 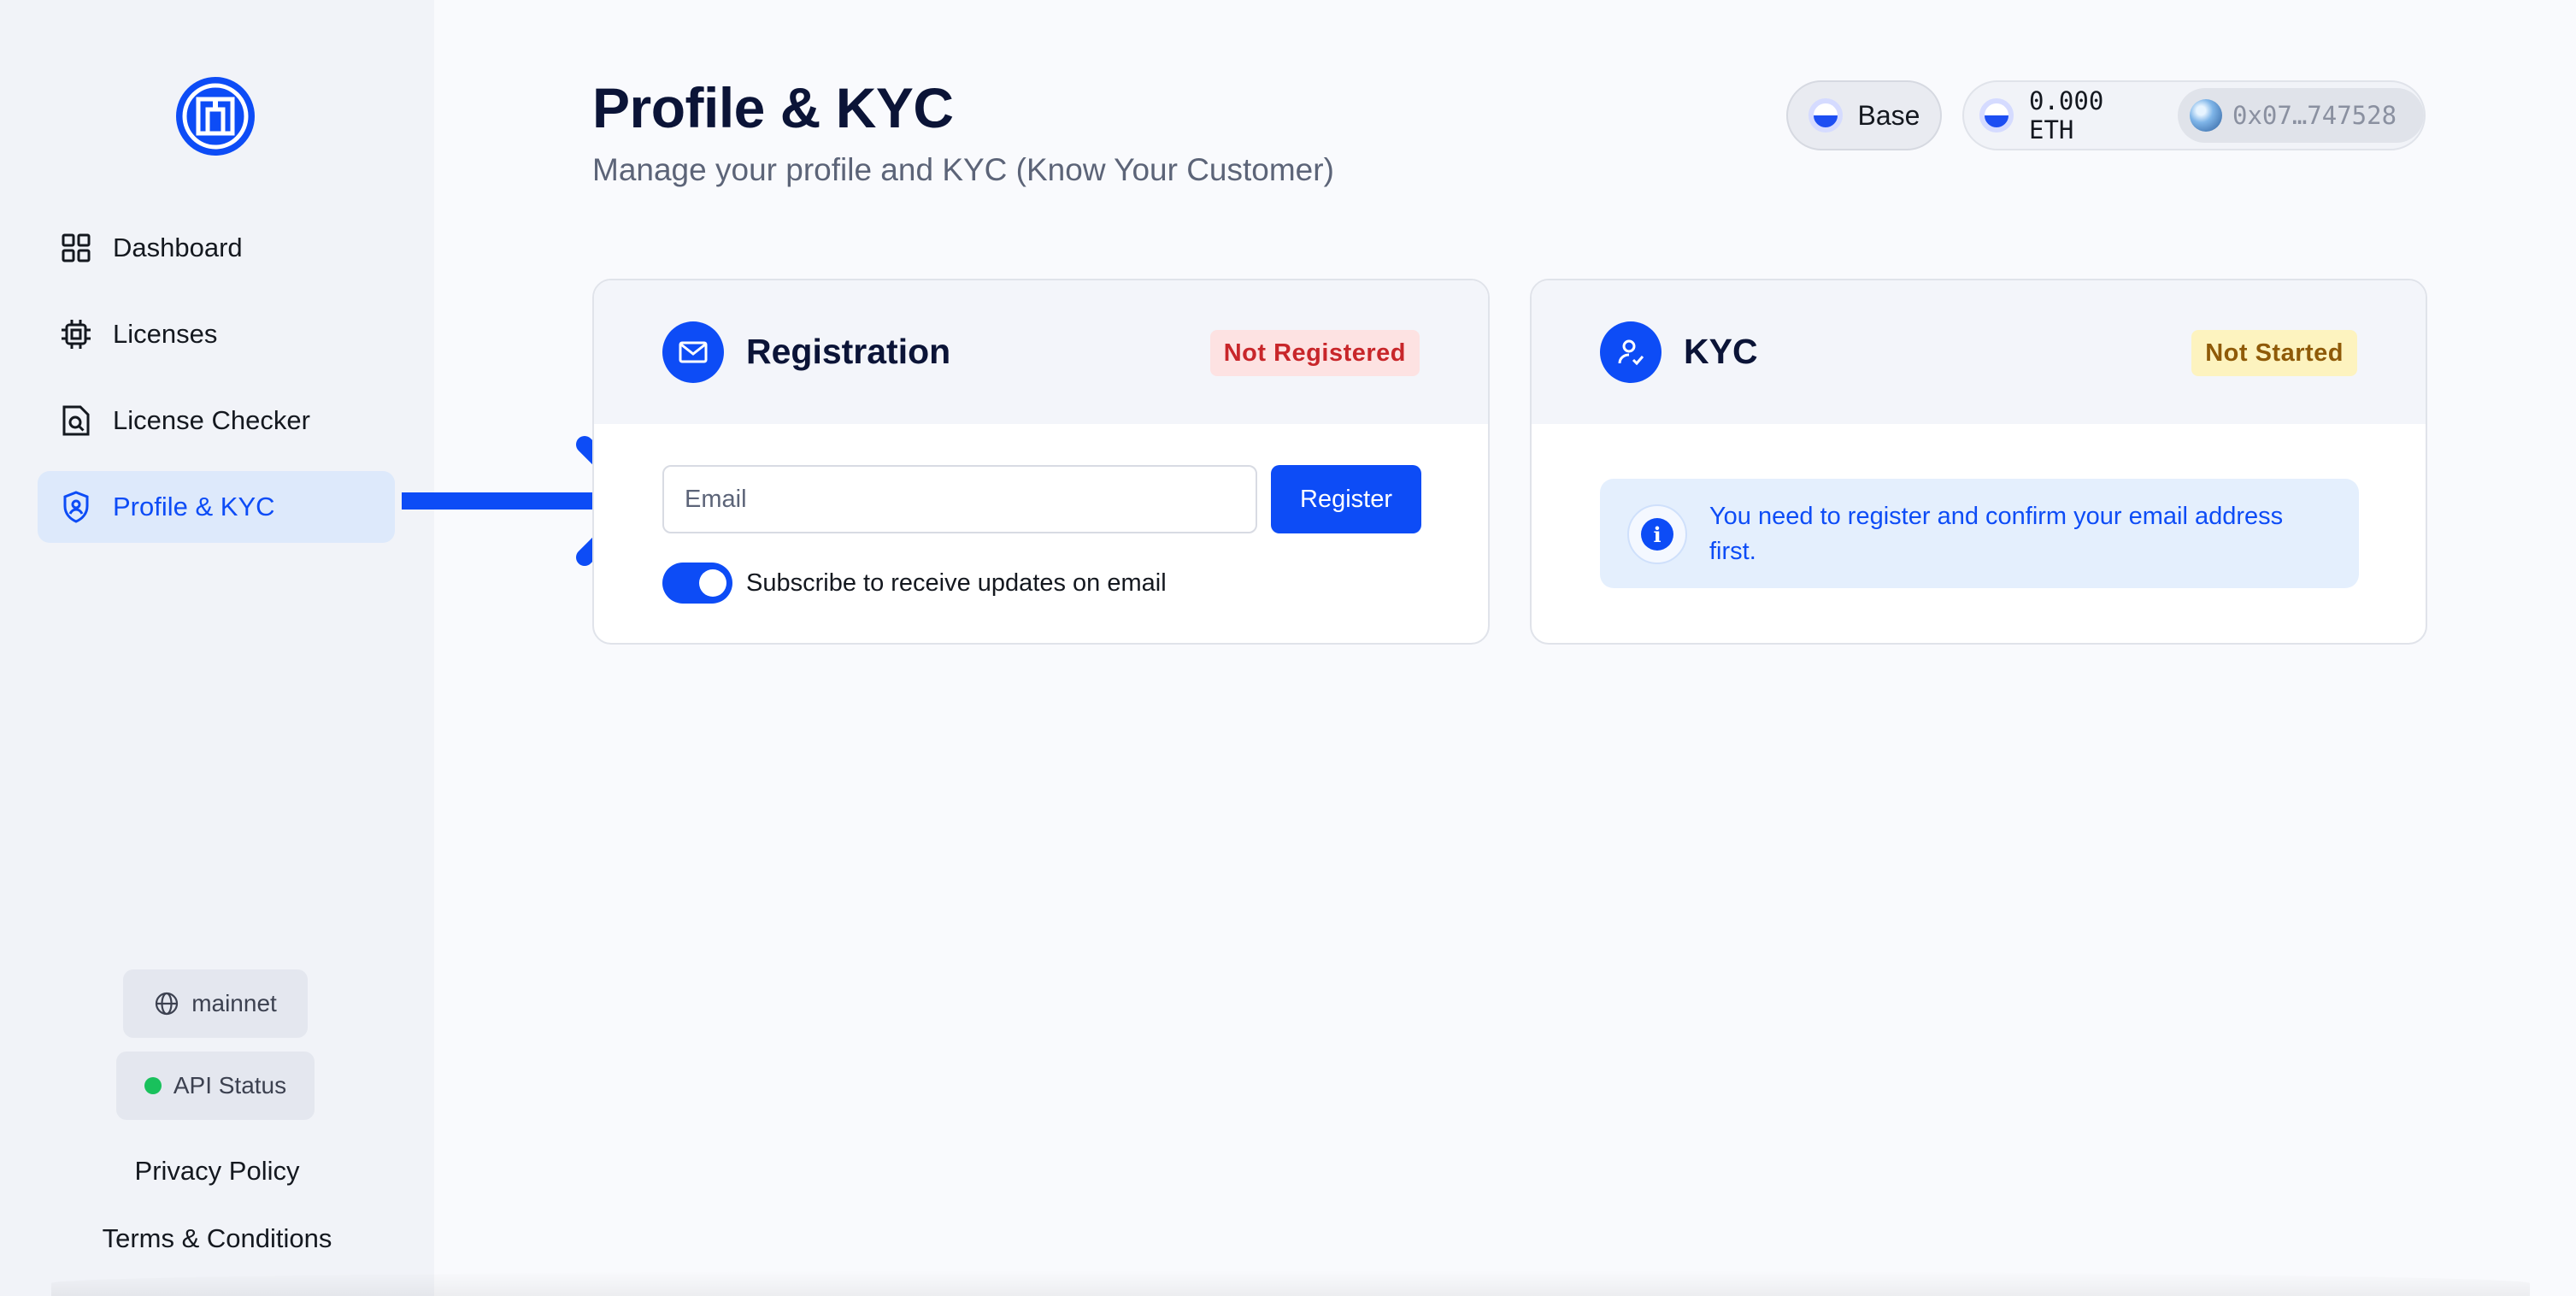 I want to click on network-label: mainnet, so click(x=234, y=1003).